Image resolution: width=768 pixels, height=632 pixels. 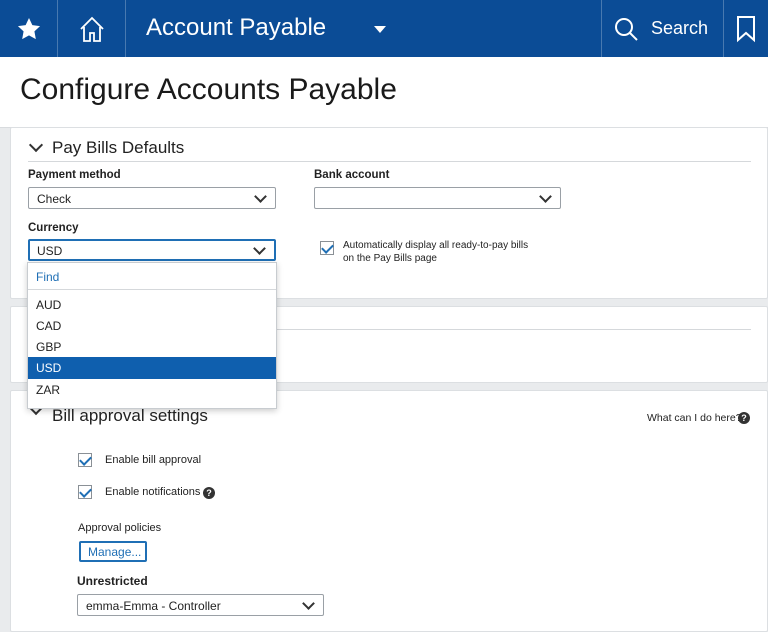 What do you see at coordinates (54, 199) in the screenshot?
I see `payment-method-value: Check` at bounding box center [54, 199].